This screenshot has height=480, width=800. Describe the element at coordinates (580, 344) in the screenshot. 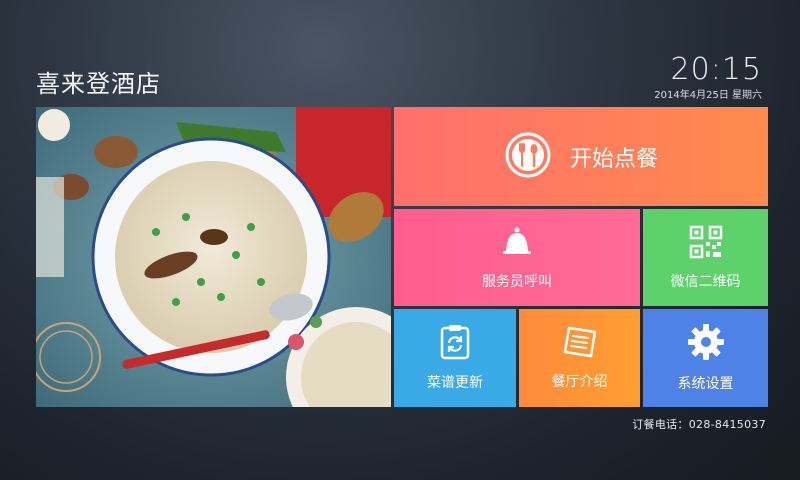

I see `document-icon` at that location.